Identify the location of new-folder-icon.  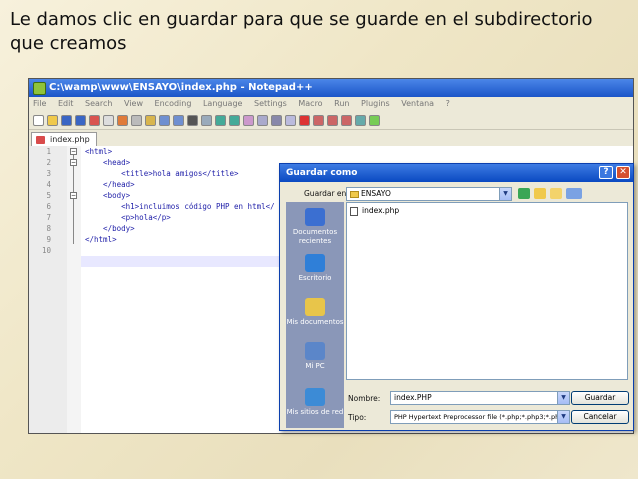
(556, 193).